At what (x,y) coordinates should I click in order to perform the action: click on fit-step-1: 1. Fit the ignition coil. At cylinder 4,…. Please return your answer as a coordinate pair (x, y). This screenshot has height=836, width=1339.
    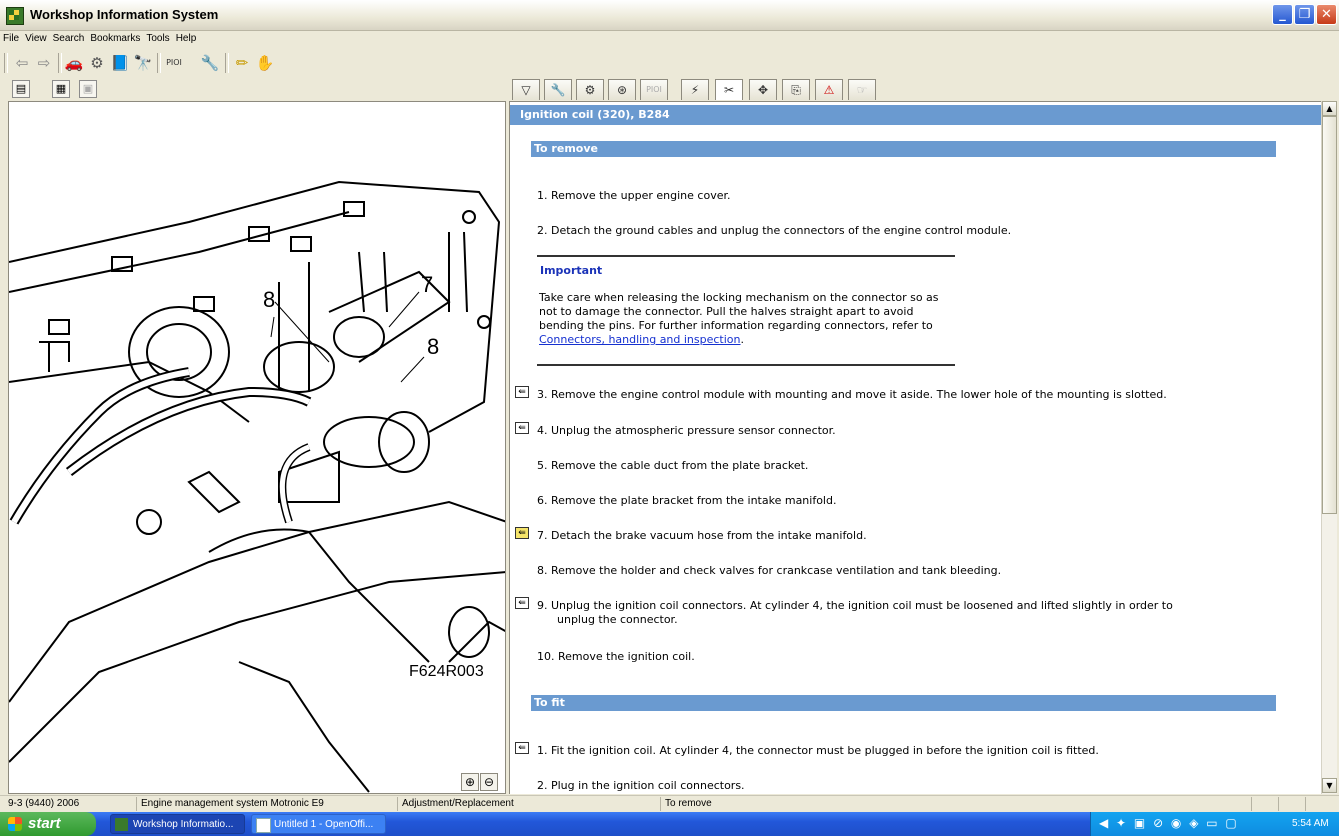
    Looking at the image, I should click on (818, 750).